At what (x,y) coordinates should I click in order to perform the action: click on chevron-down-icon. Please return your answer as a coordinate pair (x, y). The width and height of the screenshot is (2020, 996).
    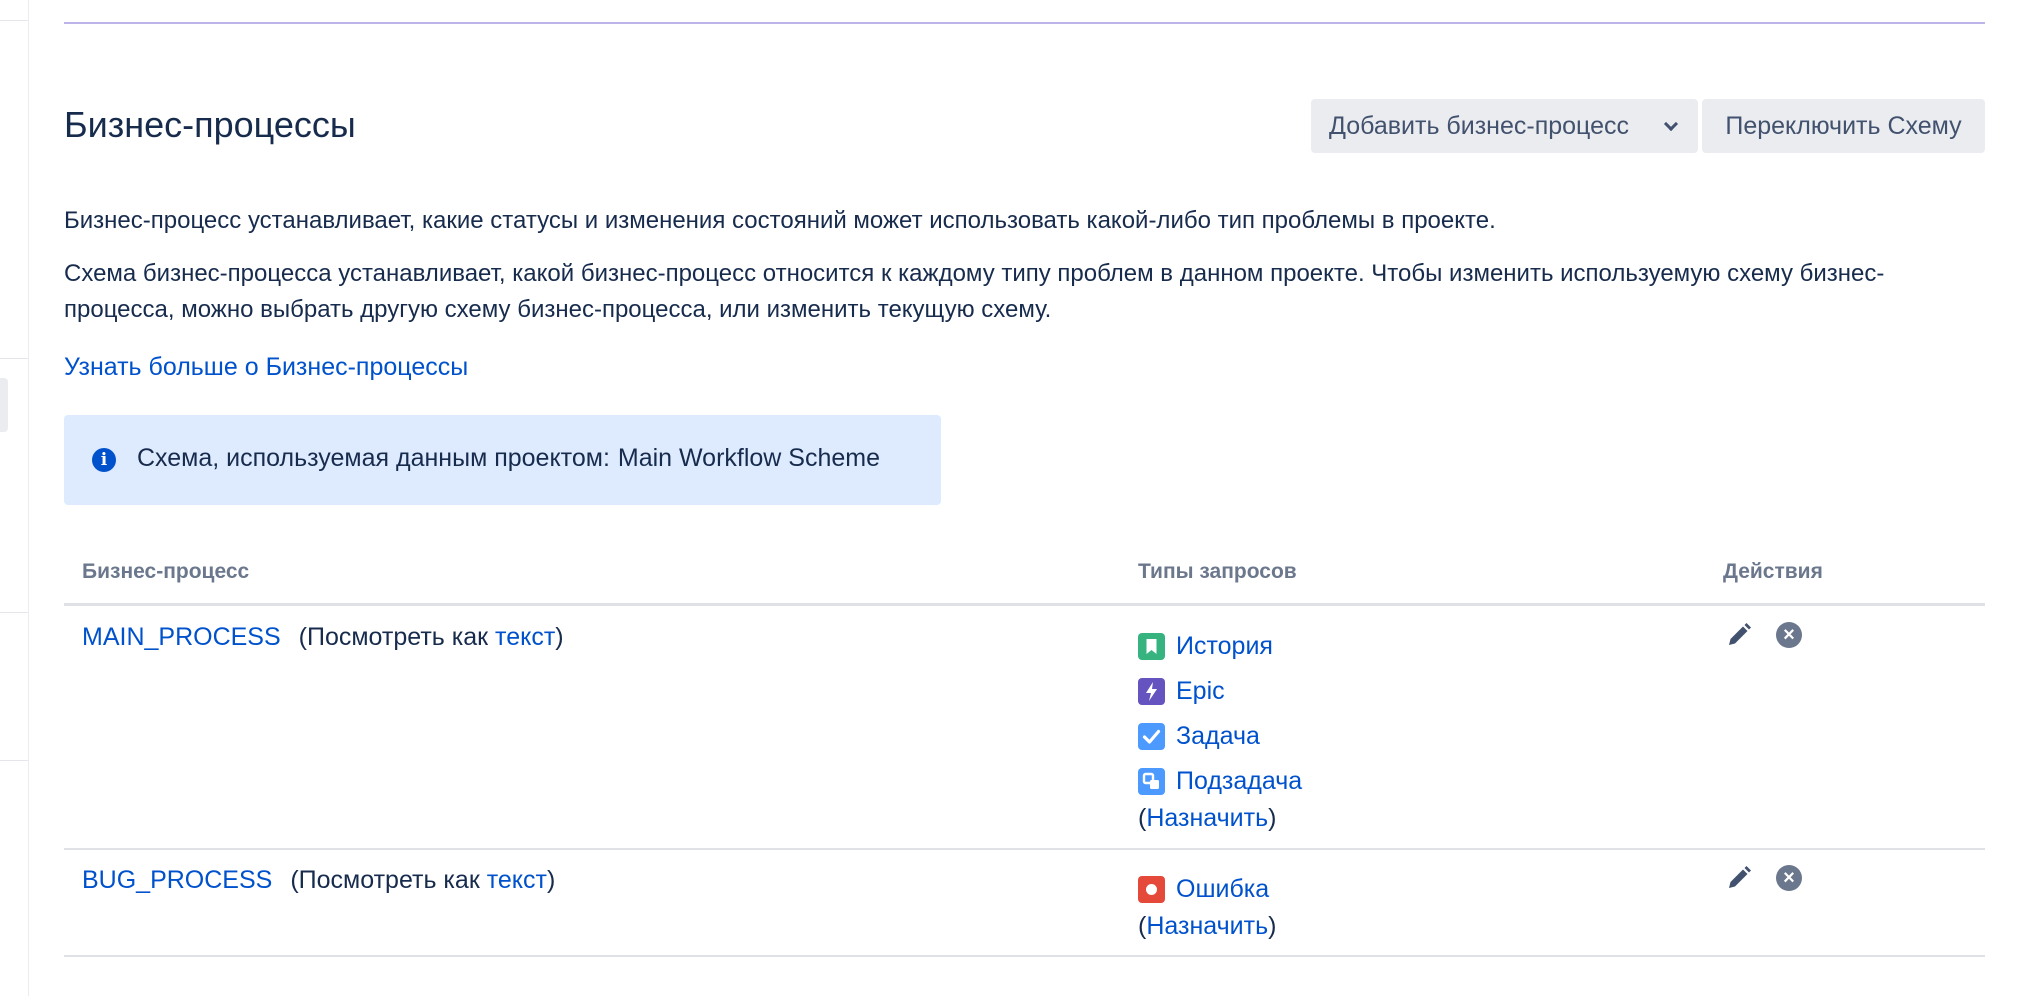
    Looking at the image, I should click on (1671, 124).